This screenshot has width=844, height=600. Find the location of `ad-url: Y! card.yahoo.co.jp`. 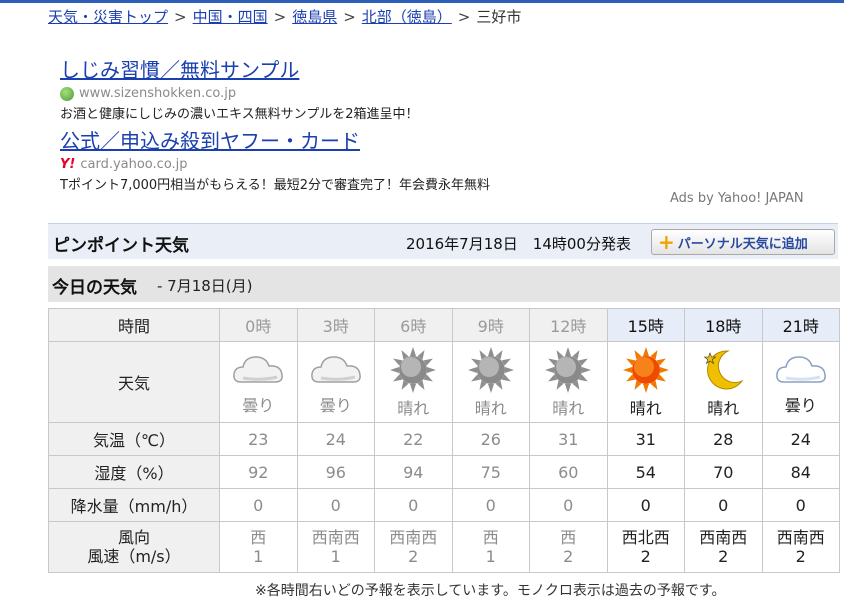

ad-url: Y! card.yahoo.co.jp is located at coordinates (275, 164).